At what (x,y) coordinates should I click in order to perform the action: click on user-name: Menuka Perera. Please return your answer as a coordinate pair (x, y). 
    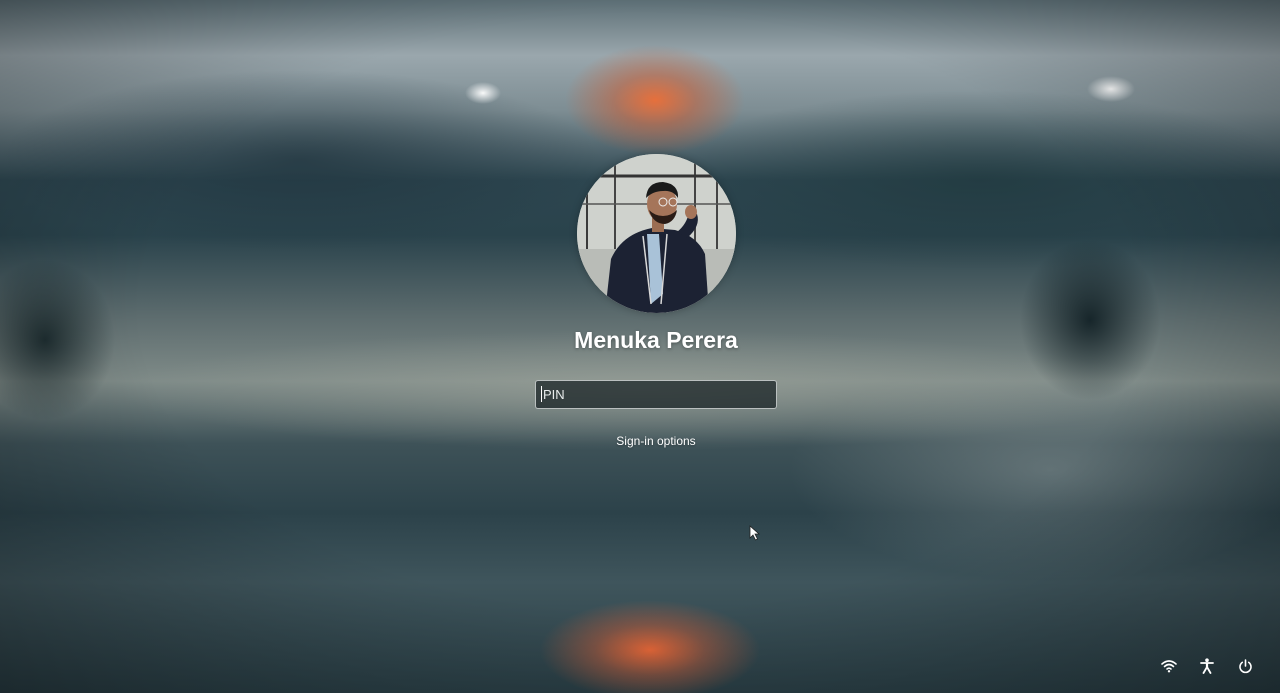
    Looking at the image, I should click on (656, 340).